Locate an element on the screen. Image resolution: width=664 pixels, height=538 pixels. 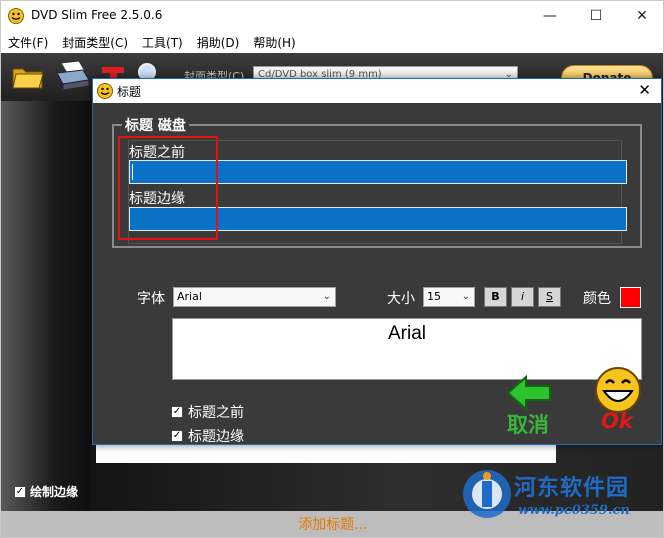
italic-button: i is located at coordinates (522, 297).